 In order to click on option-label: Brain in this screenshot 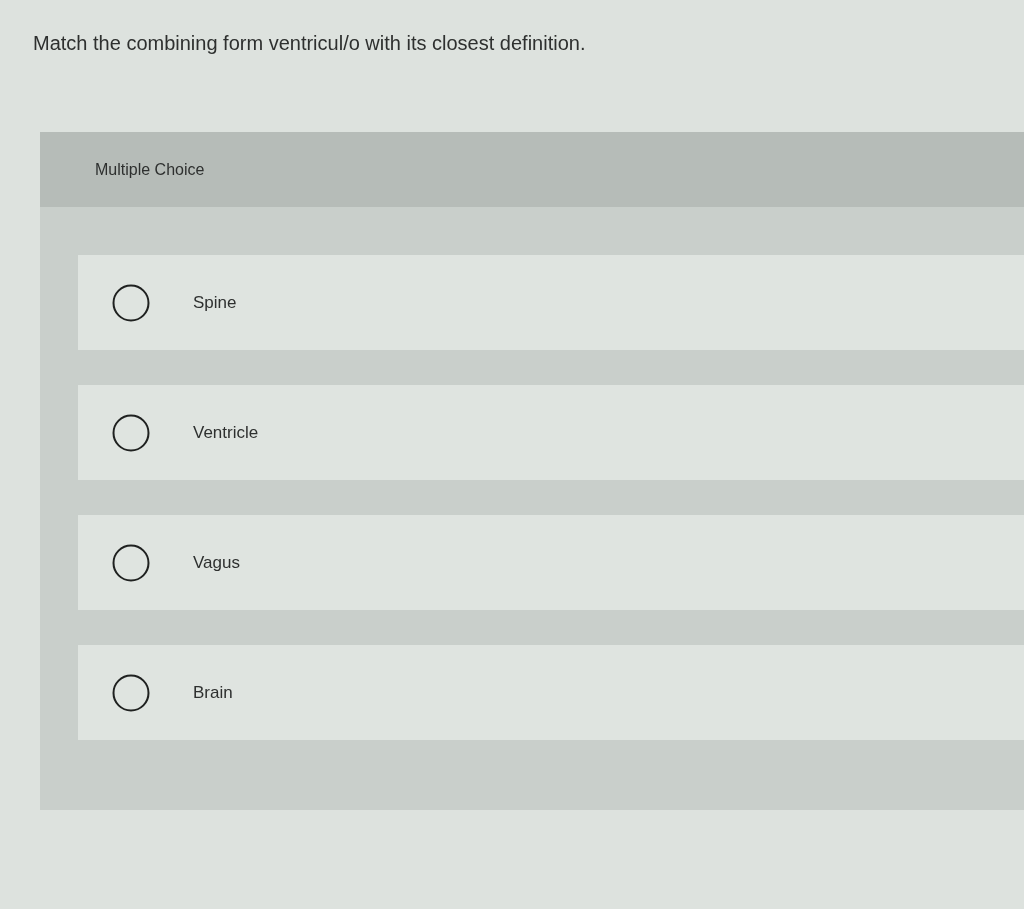, I will do `click(213, 692)`.